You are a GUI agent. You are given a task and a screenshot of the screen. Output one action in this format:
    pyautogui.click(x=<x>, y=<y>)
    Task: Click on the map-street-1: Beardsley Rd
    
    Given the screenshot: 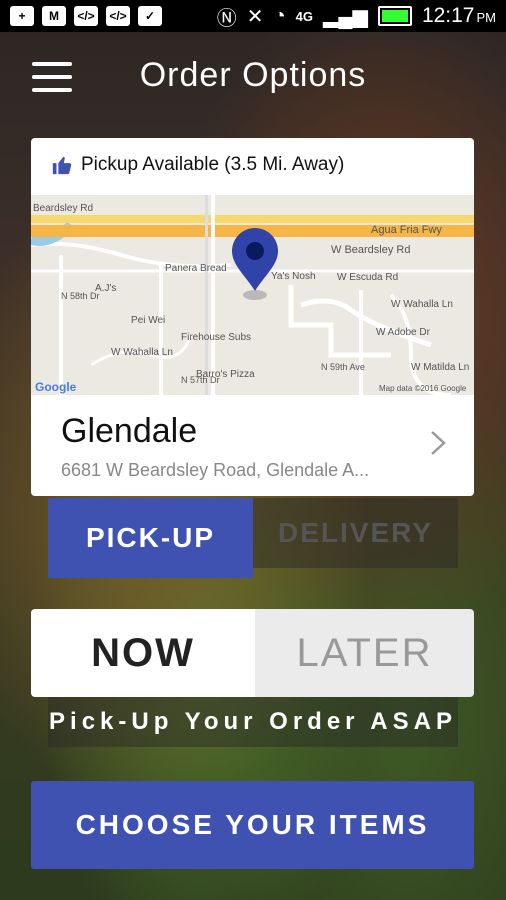 What is the action you would take?
    pyautogui.click(x=63, y=208)
    